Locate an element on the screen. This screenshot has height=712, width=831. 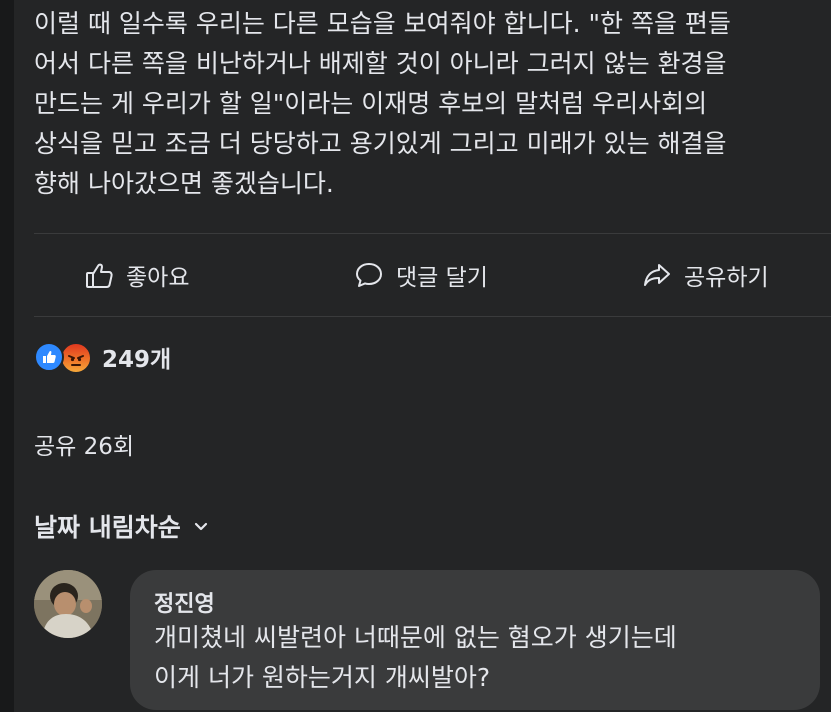
post-text-line: 이럴 때 일수록 우리는 다른 모습을 보여줘야 합니다. "한 쪽을 편들 is located at coordinates (382, 23).